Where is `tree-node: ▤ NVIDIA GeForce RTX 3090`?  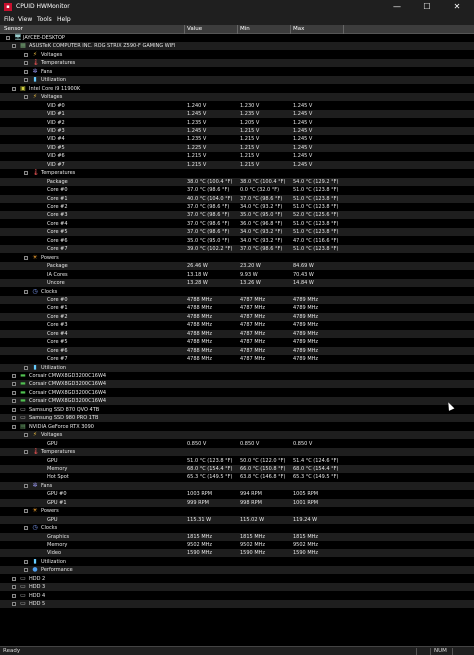 tree-node: ▤ NVIDIA GeForce RTX 3090 is located at coordinates (237, 427).